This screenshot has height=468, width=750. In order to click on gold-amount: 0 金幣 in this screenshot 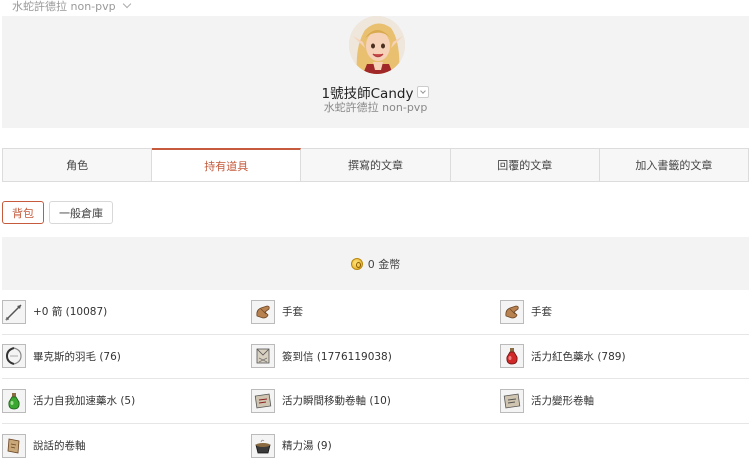, I will do `click(384, 264)`.